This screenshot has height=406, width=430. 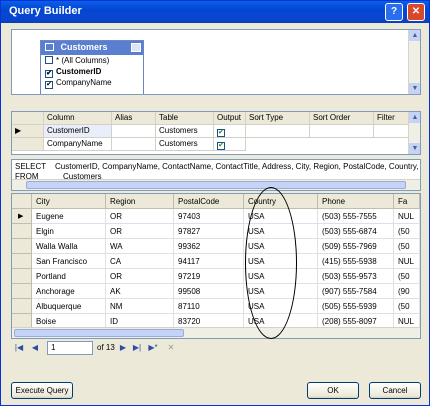 What do you see at coordinates (19, 348) in the screenshot?
I see `first-record-icon: |◀` at bounding box center [19, 348].